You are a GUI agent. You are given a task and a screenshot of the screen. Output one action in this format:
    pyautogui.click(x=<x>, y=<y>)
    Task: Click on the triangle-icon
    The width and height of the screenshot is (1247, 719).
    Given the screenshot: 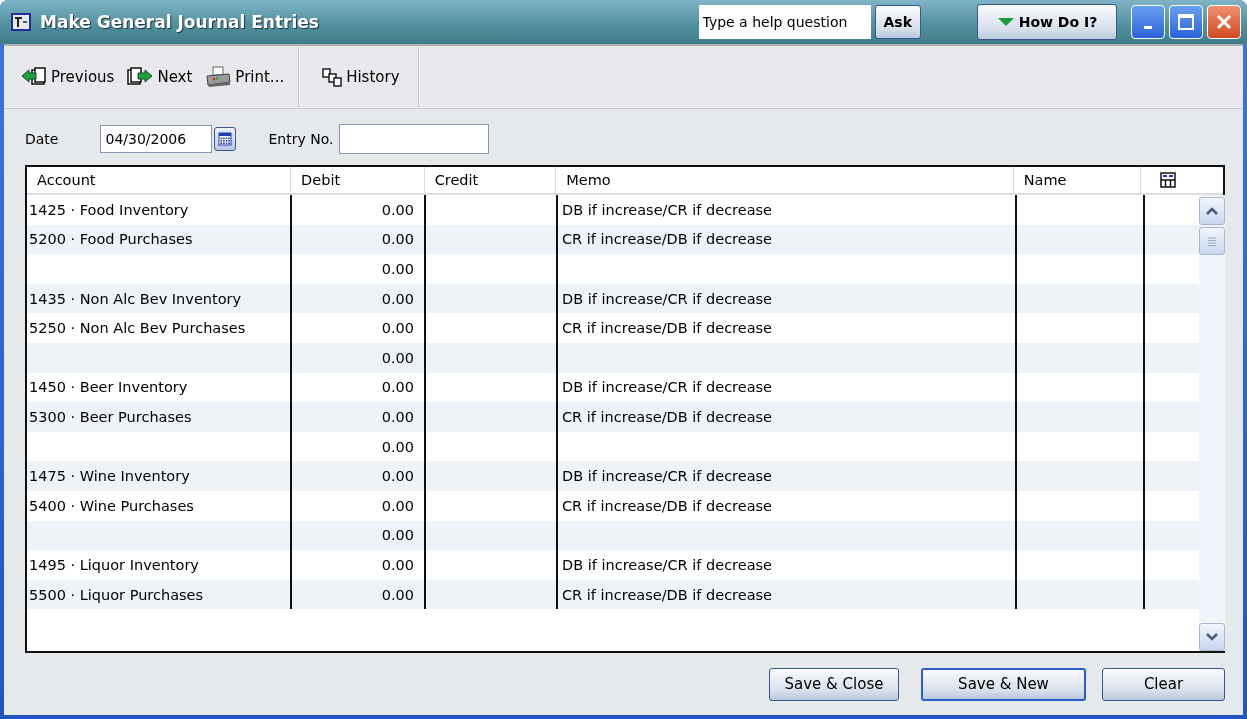 What is the action you would take?
    pyautogui.click(x=1005, y=22)
    